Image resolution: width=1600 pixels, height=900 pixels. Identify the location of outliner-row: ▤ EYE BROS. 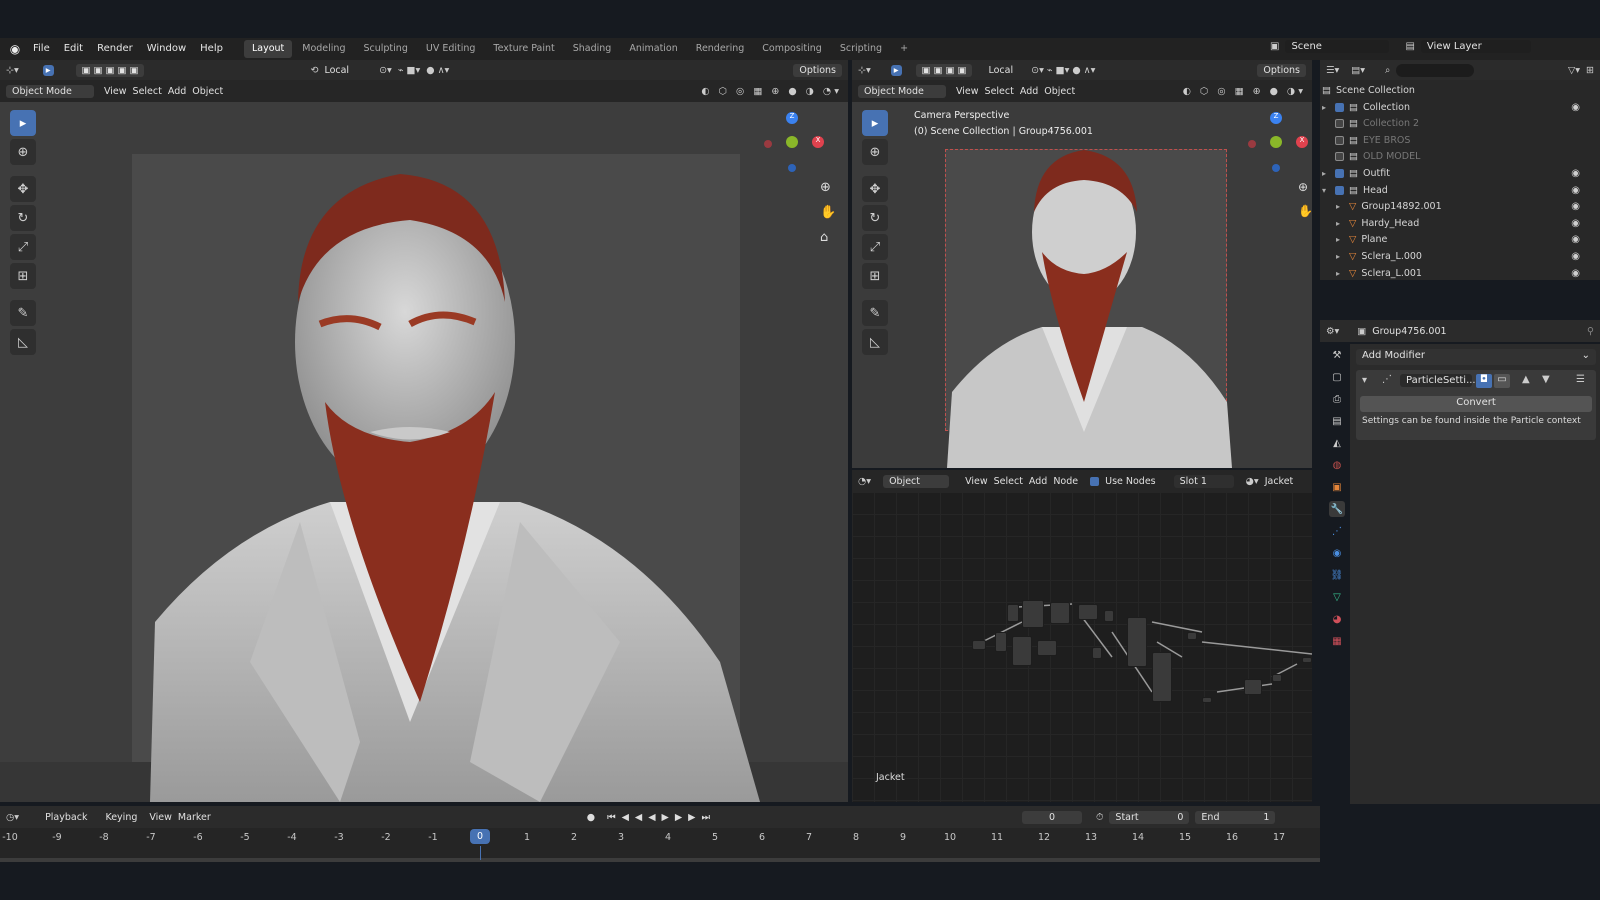
(1457, 140).